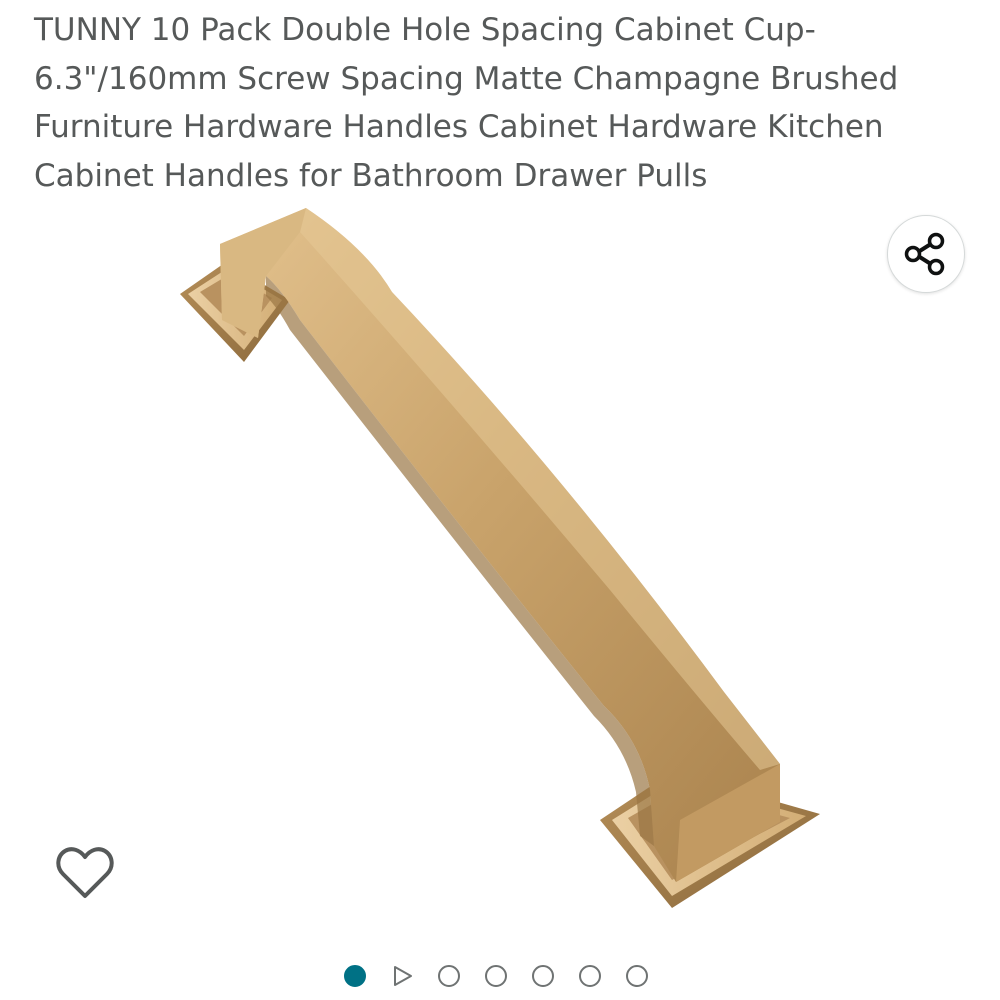 Image resolution: width=1000 pixels, height=1000 pixels. I want to click on wishlist-button, so click(85, 873).